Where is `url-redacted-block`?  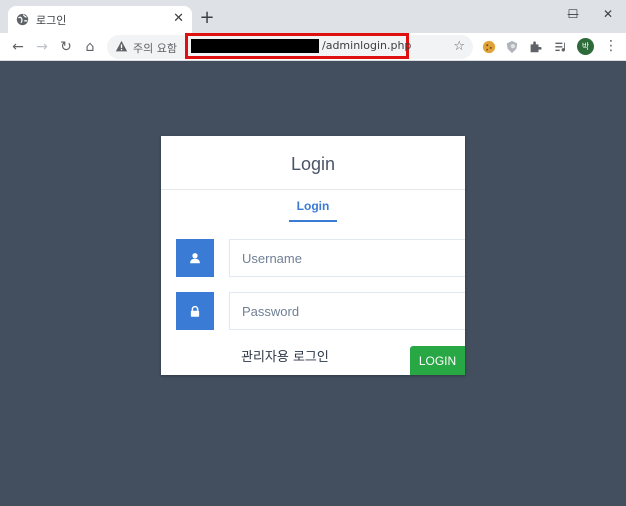
url-redacted-block is located at coordinates (255, 46).